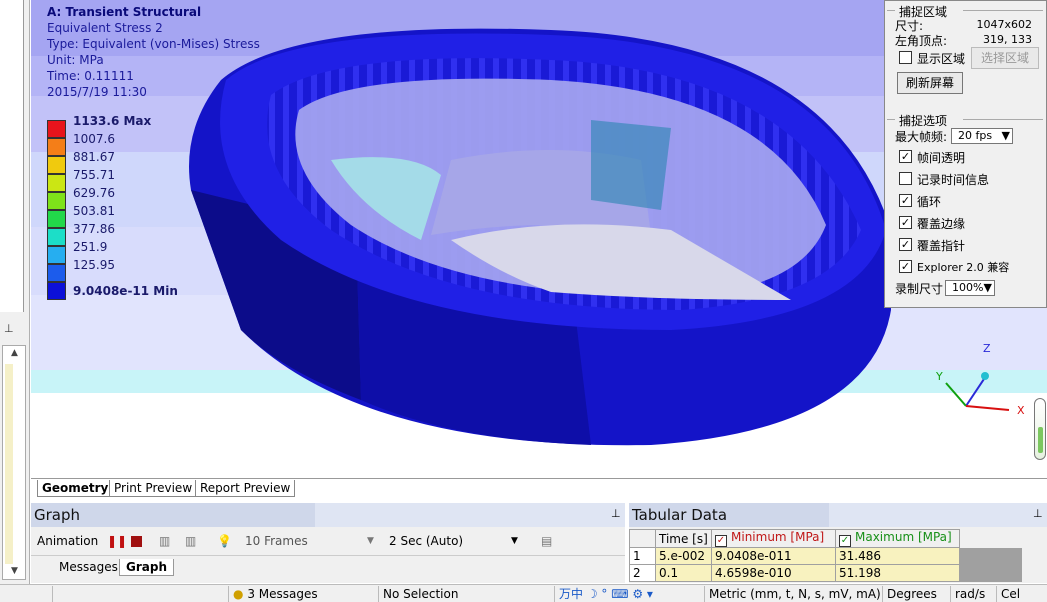 Image resolution: width=1047 pixels, height=602 pixels. Describe the element at coordinates (303, 594) in the screenshot. I see `messages-status: ● 3 Messages` at that location.